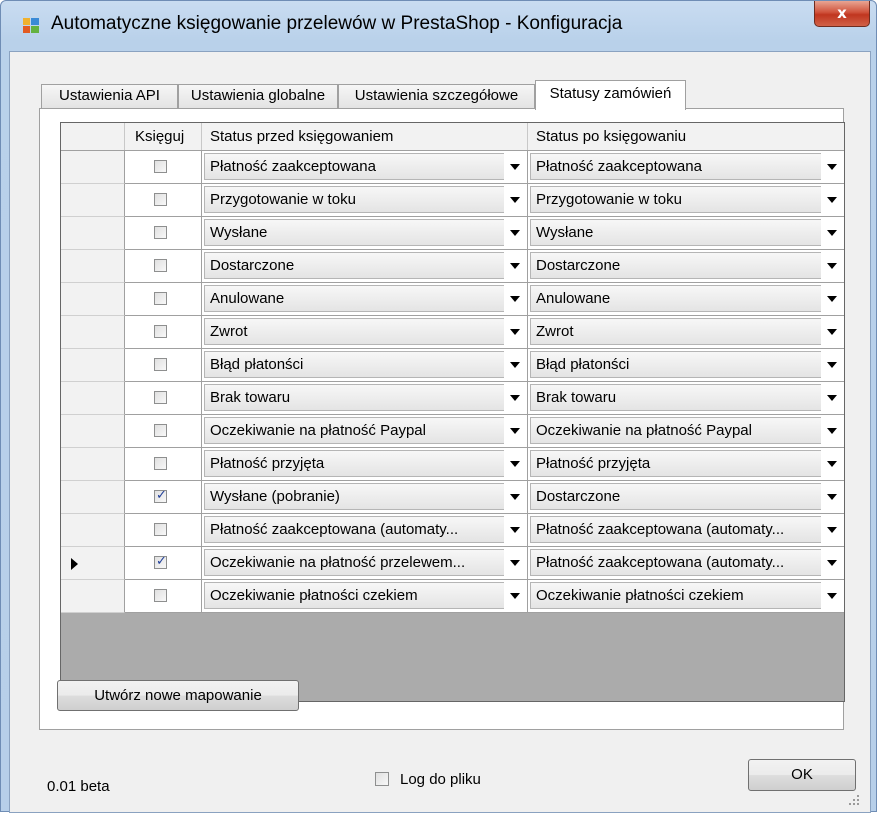 Image resolution: width=877 pixels, height=813 pixels. Describe the element at coordinates (365, 332) in the screenshot. I see `status-before-dropdown: Zwrot` at that location.